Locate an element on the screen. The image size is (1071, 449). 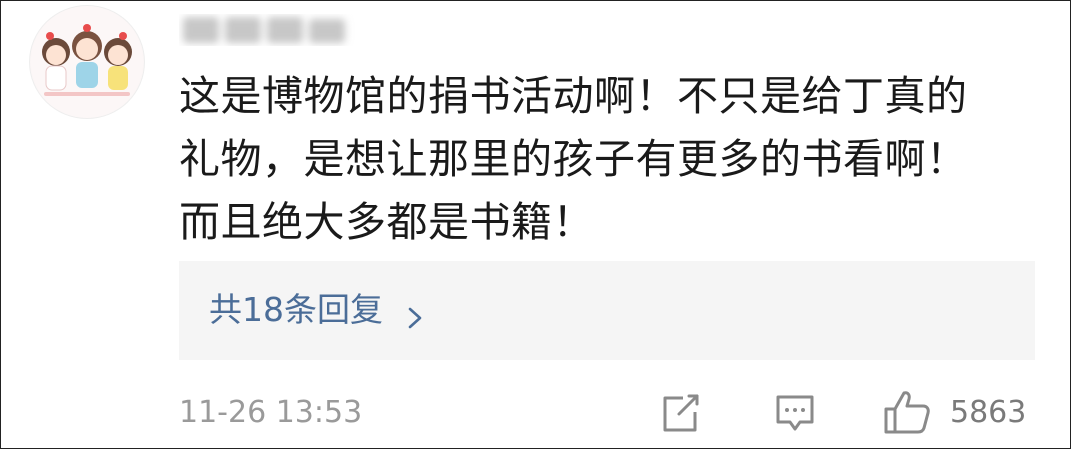
chevron-right-icon is located at coordinates (415, 313).